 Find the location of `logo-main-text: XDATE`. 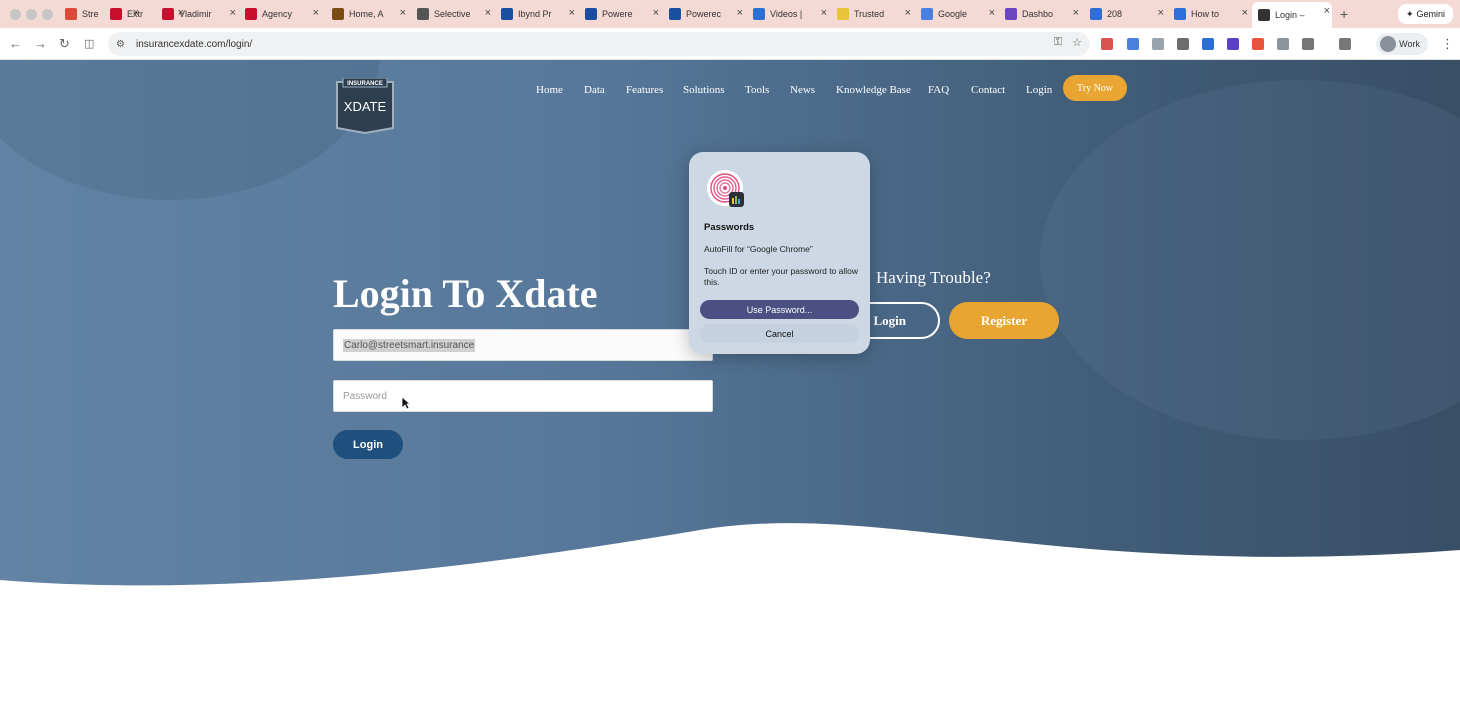

logo-main-text: XDATE is located at coordinates (365, 106).